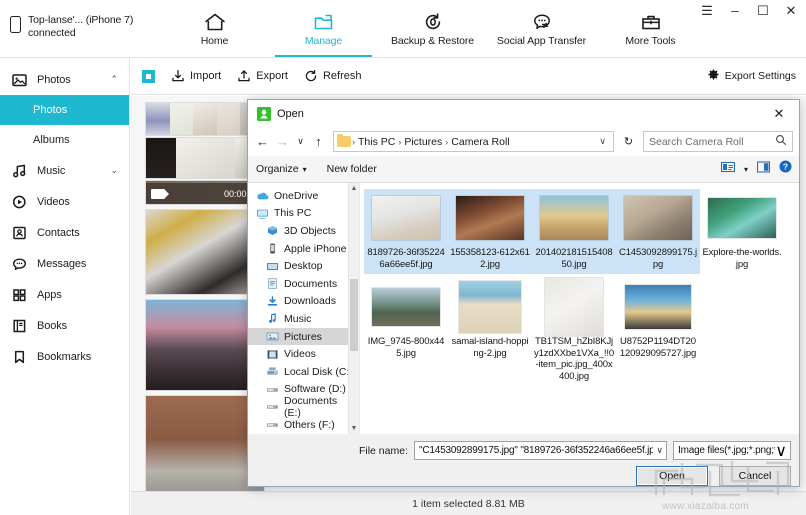  I want to click on export-button-label: Export, so click(272, 76).